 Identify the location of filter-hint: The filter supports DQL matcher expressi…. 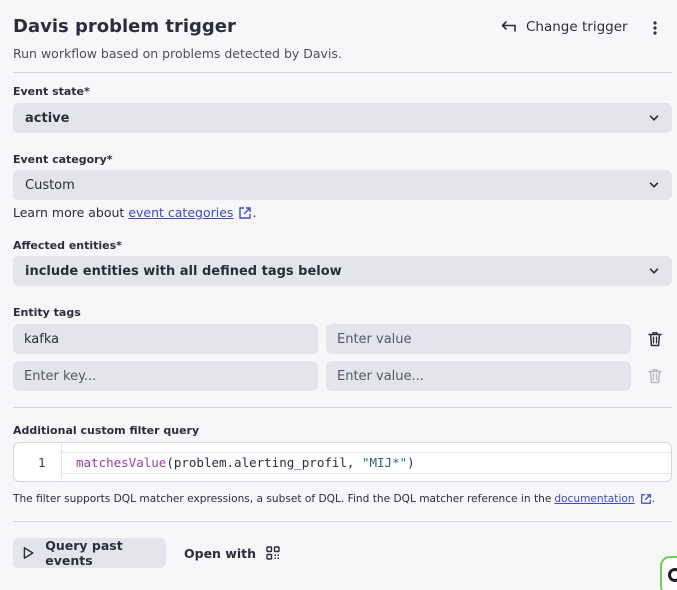
(334, 499).